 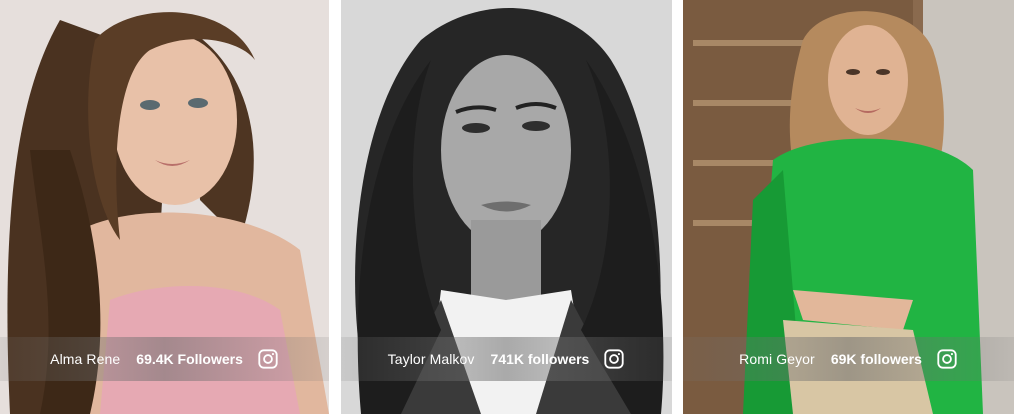 I want to click on influencer-caption: Taylor Malkov 741K followers, so click(x=506, y=359).